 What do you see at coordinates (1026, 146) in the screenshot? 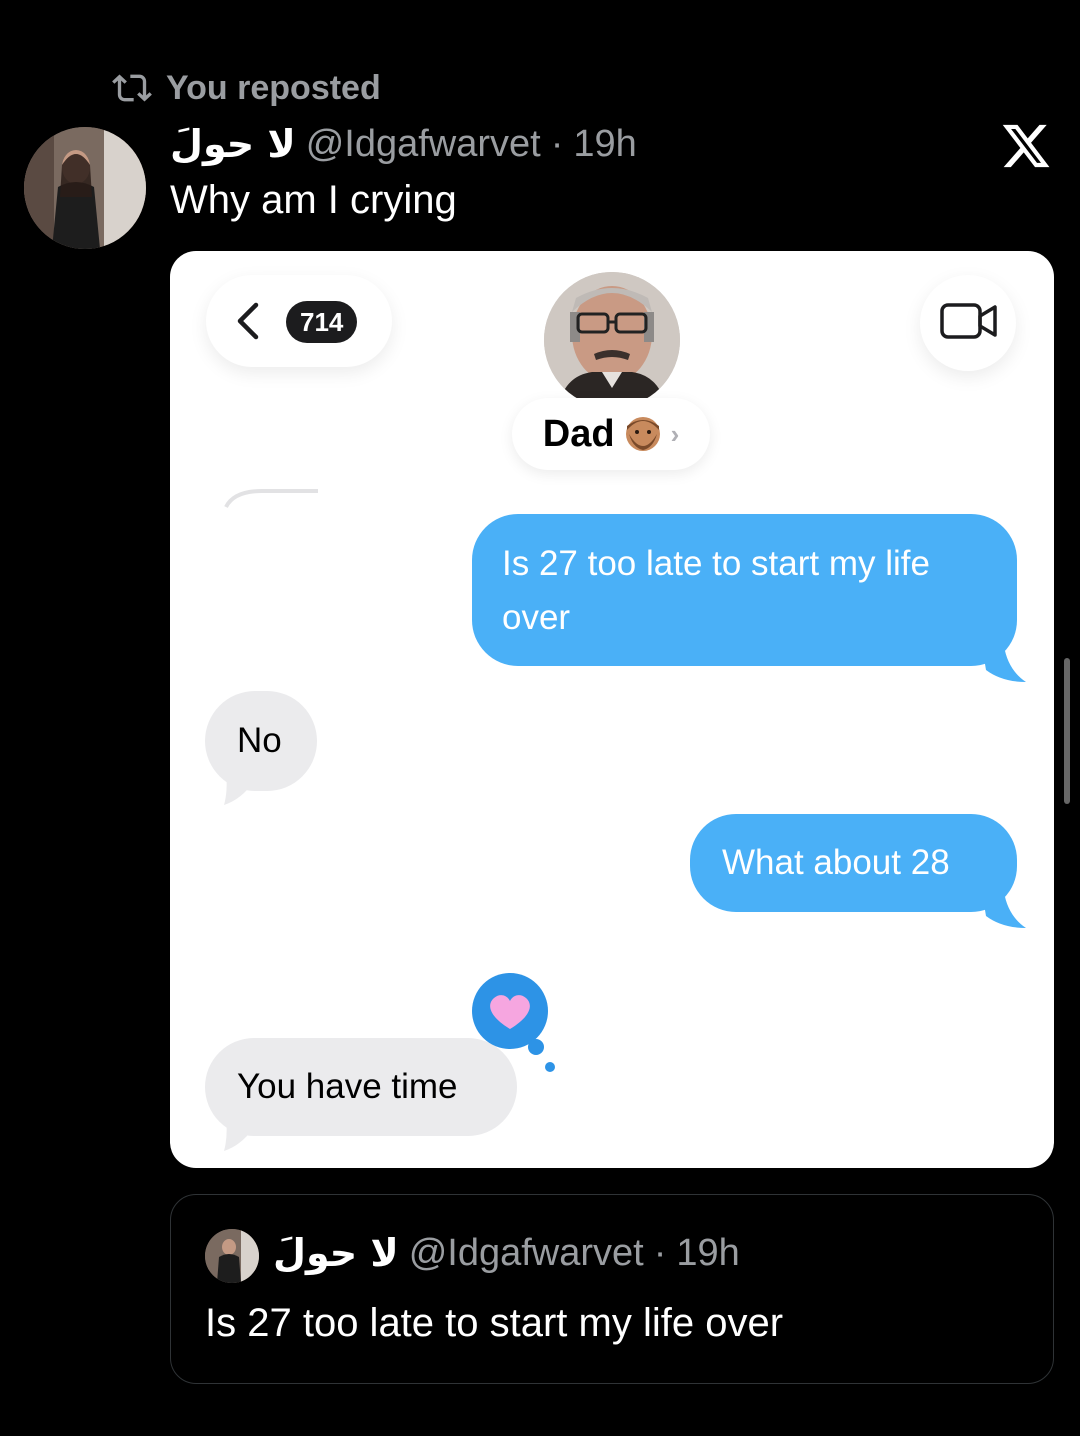
I see `x-logo-icon` at bounding box center [1026, 146].